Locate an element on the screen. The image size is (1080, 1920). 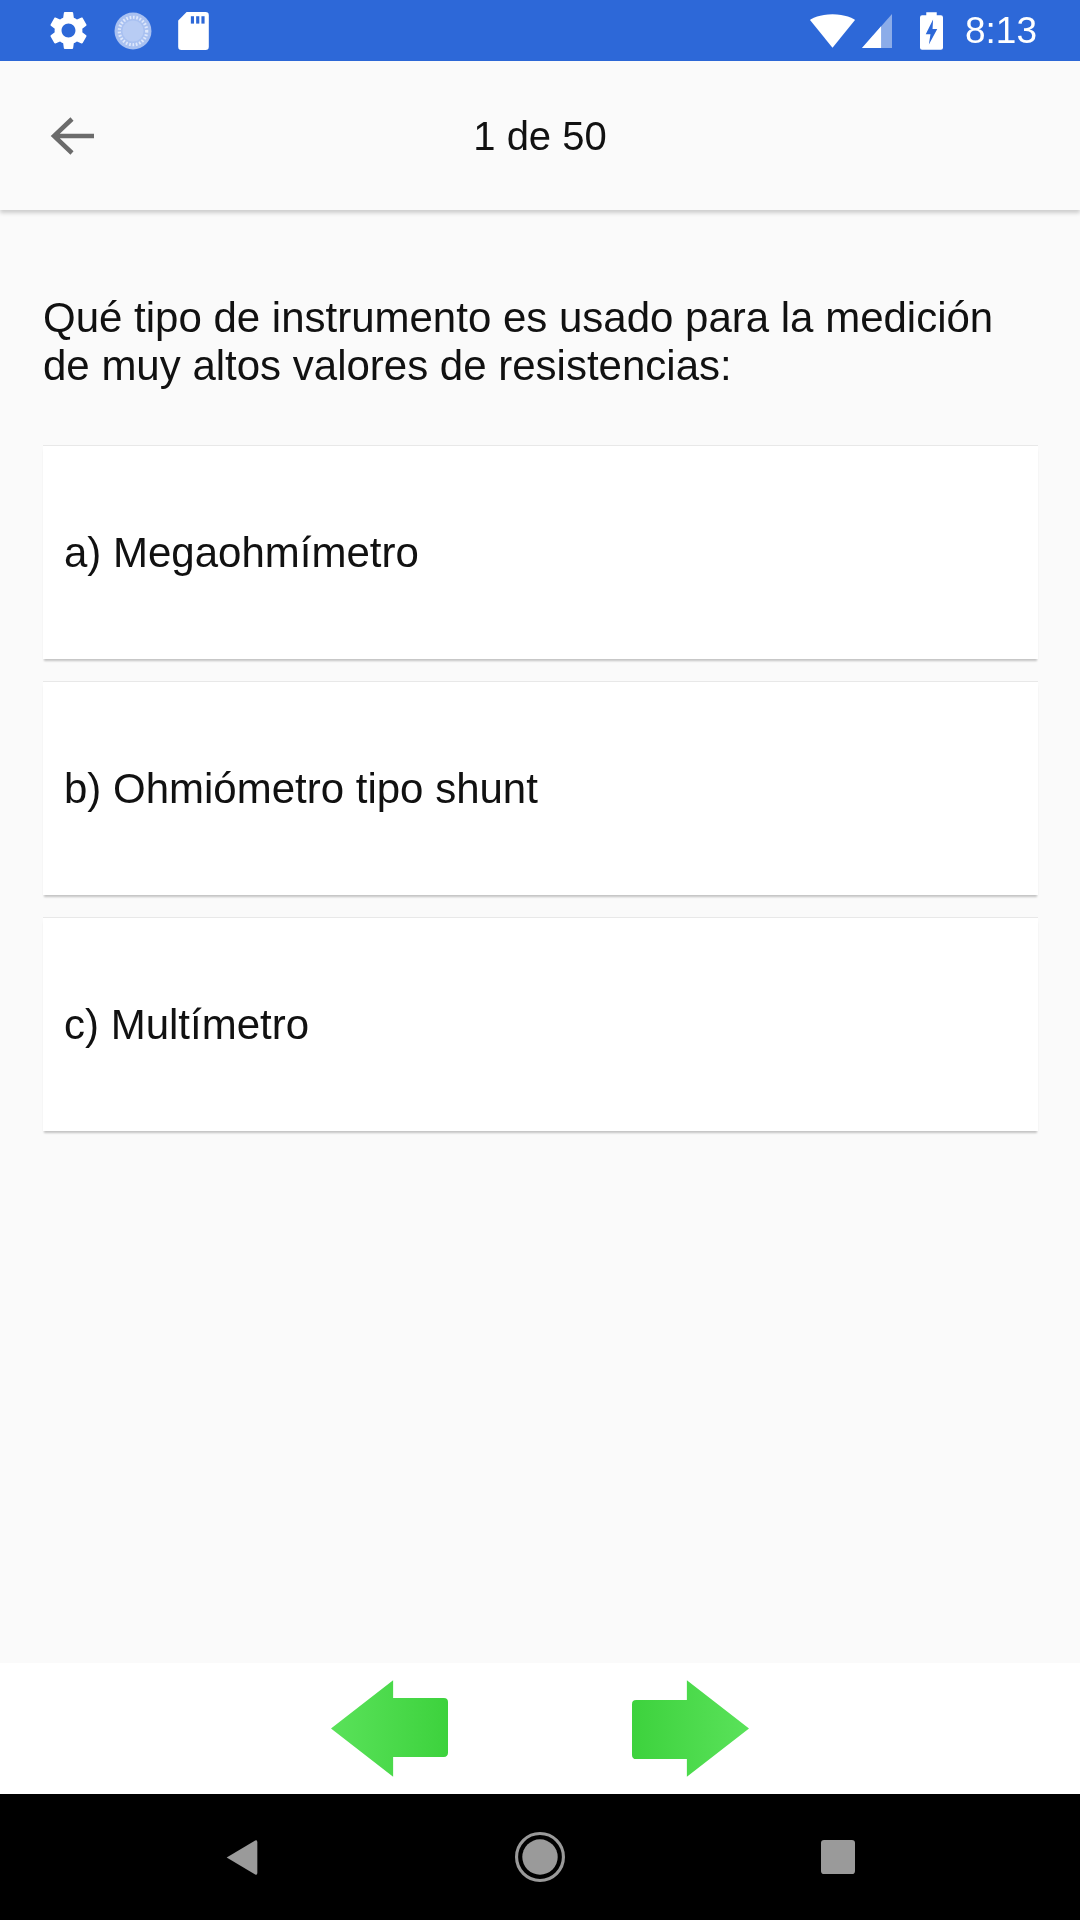
status-time: 8:13 is located at coordinates (1001, 30).